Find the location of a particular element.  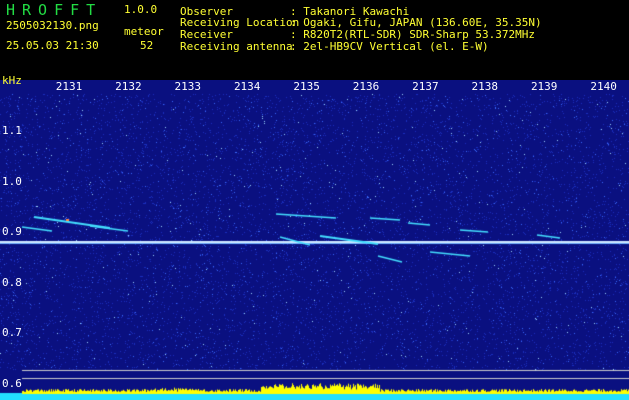

time-tick-label: 2138 is located at coordinates (485, 86).